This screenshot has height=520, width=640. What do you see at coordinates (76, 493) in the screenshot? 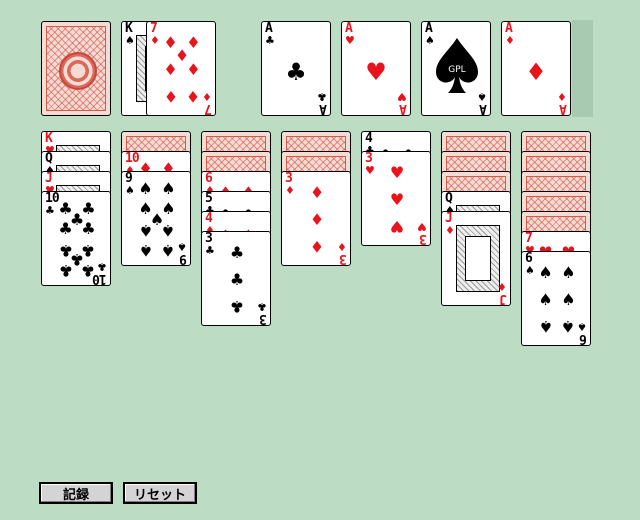
I see `record-button: 記録` at bounding box center [76, 493].